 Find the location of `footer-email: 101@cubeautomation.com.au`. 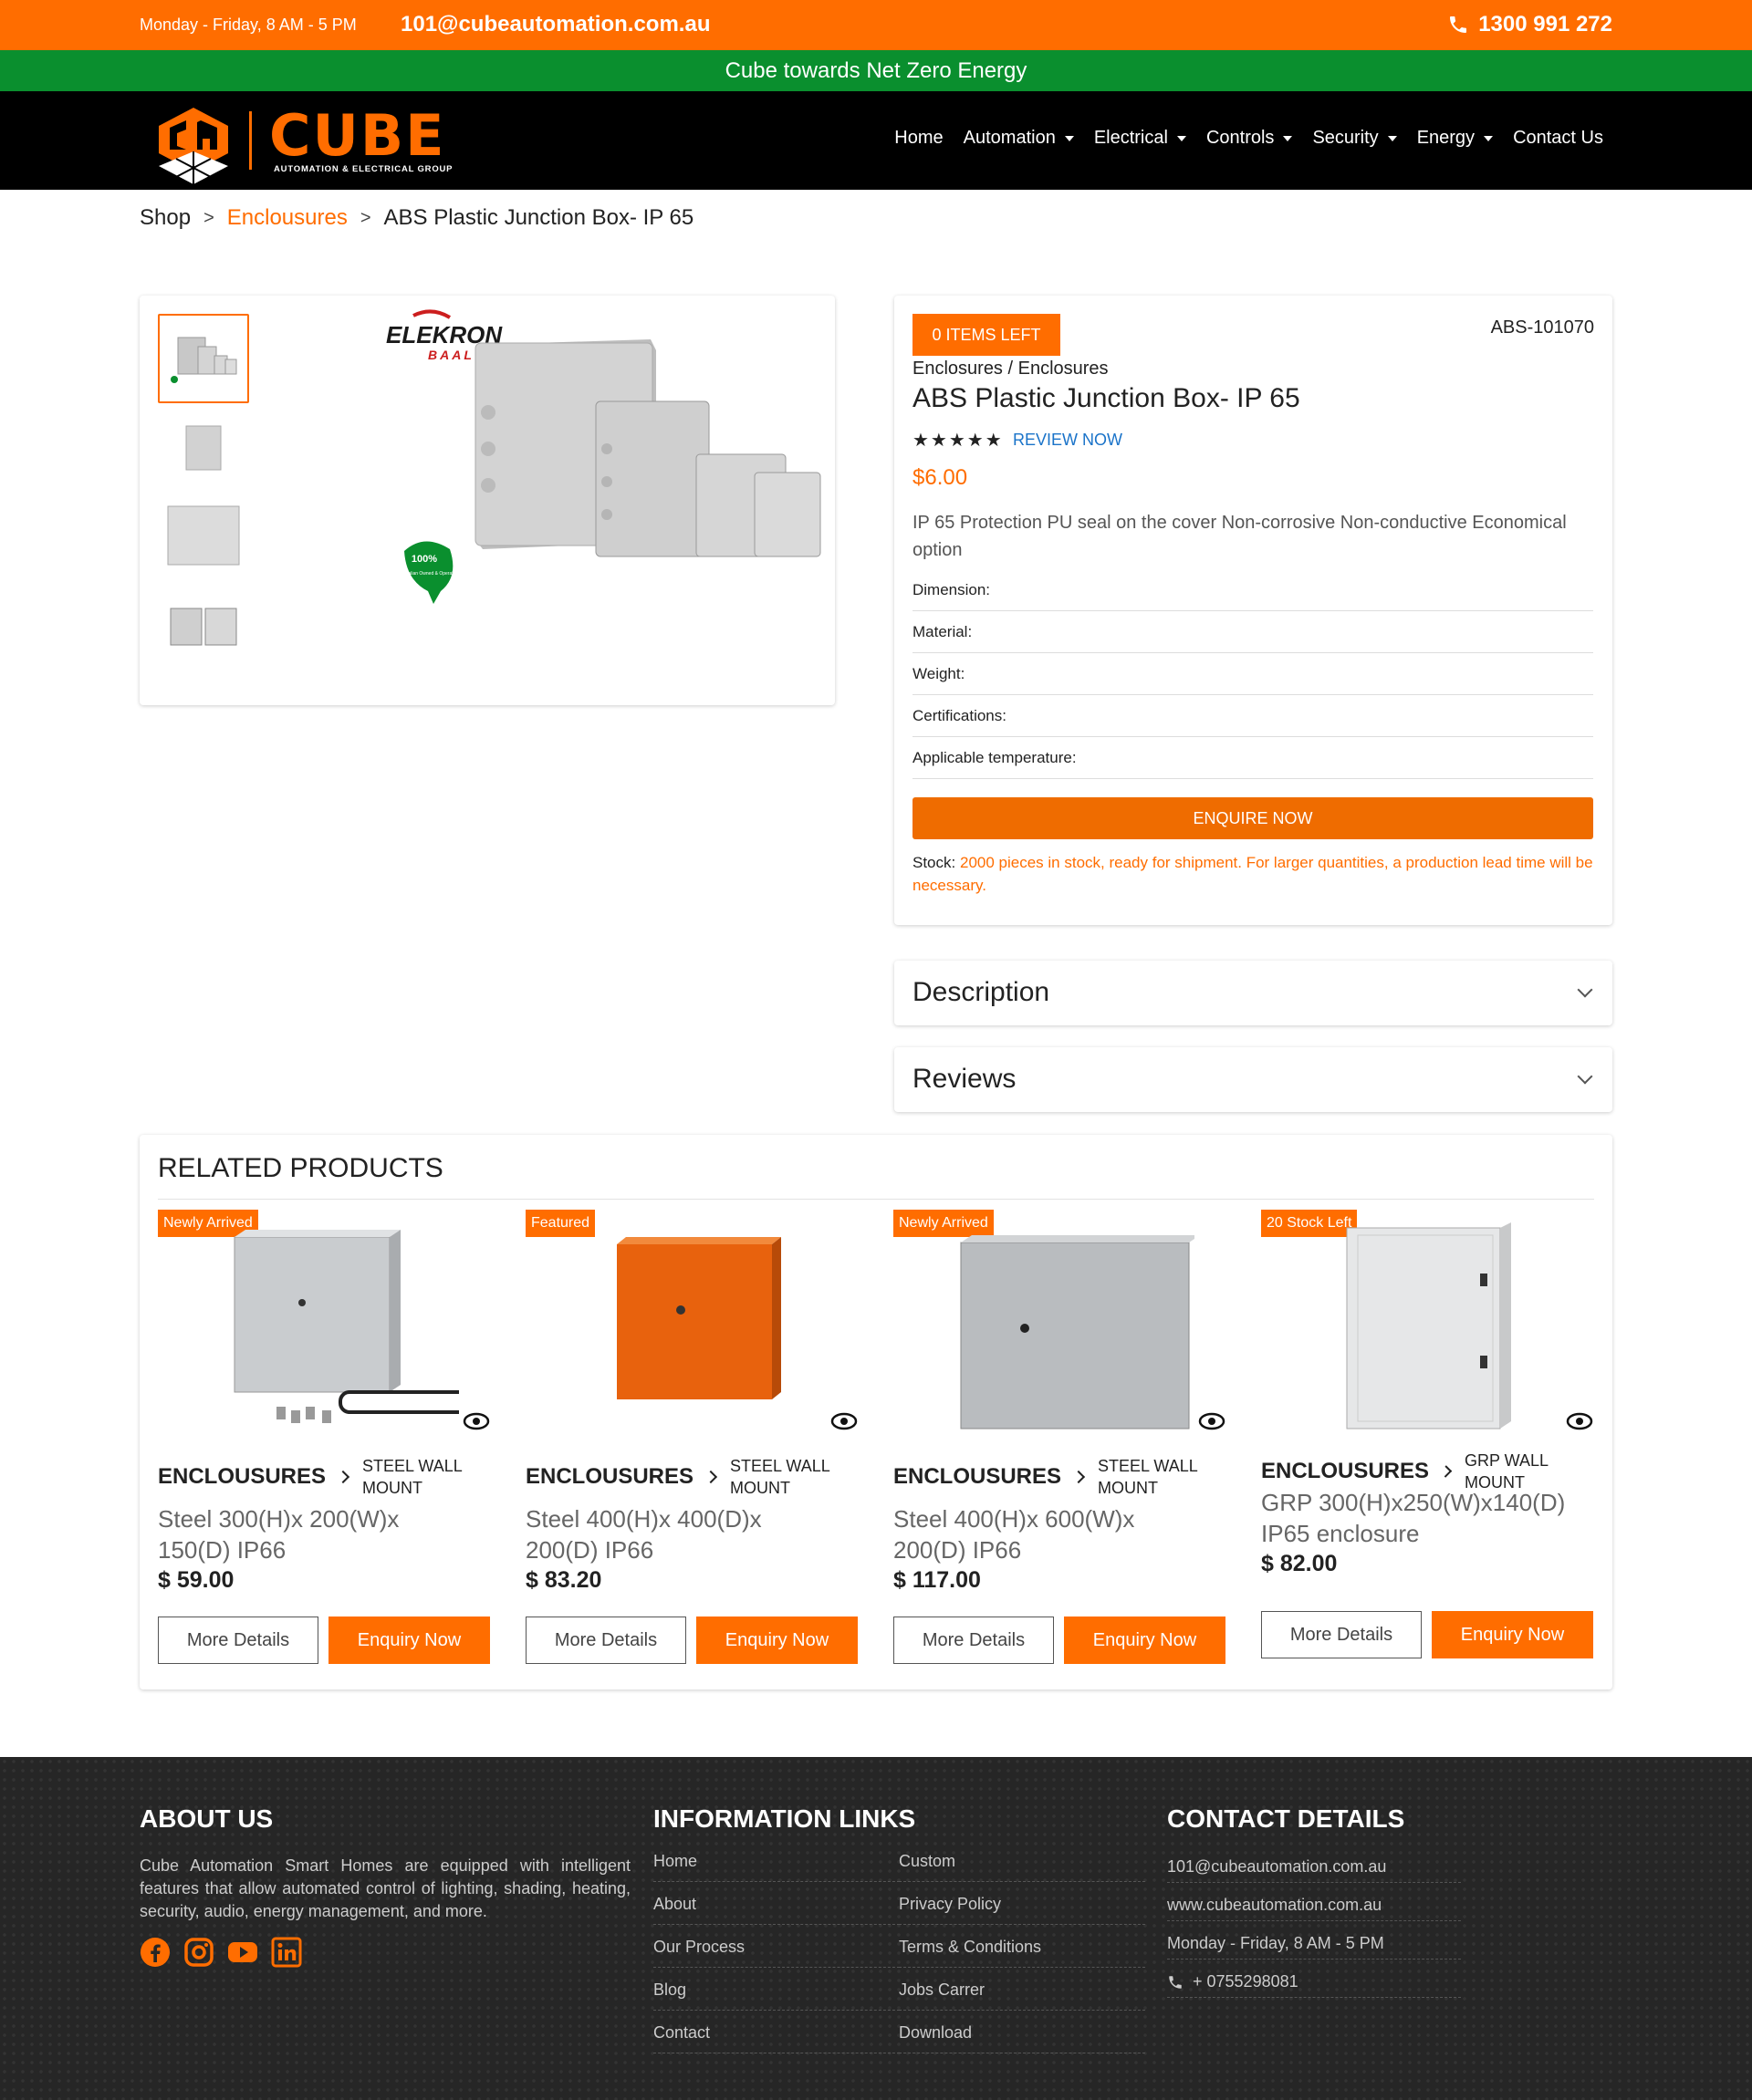

footer-email: 101@cubeautomation.com.au is located at coordinates (1314, 1864).